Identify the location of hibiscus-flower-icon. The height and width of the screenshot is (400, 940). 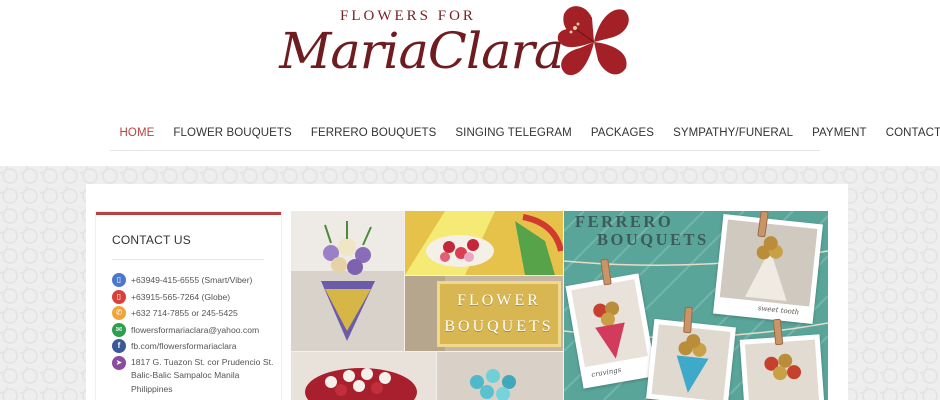
(593, 41).